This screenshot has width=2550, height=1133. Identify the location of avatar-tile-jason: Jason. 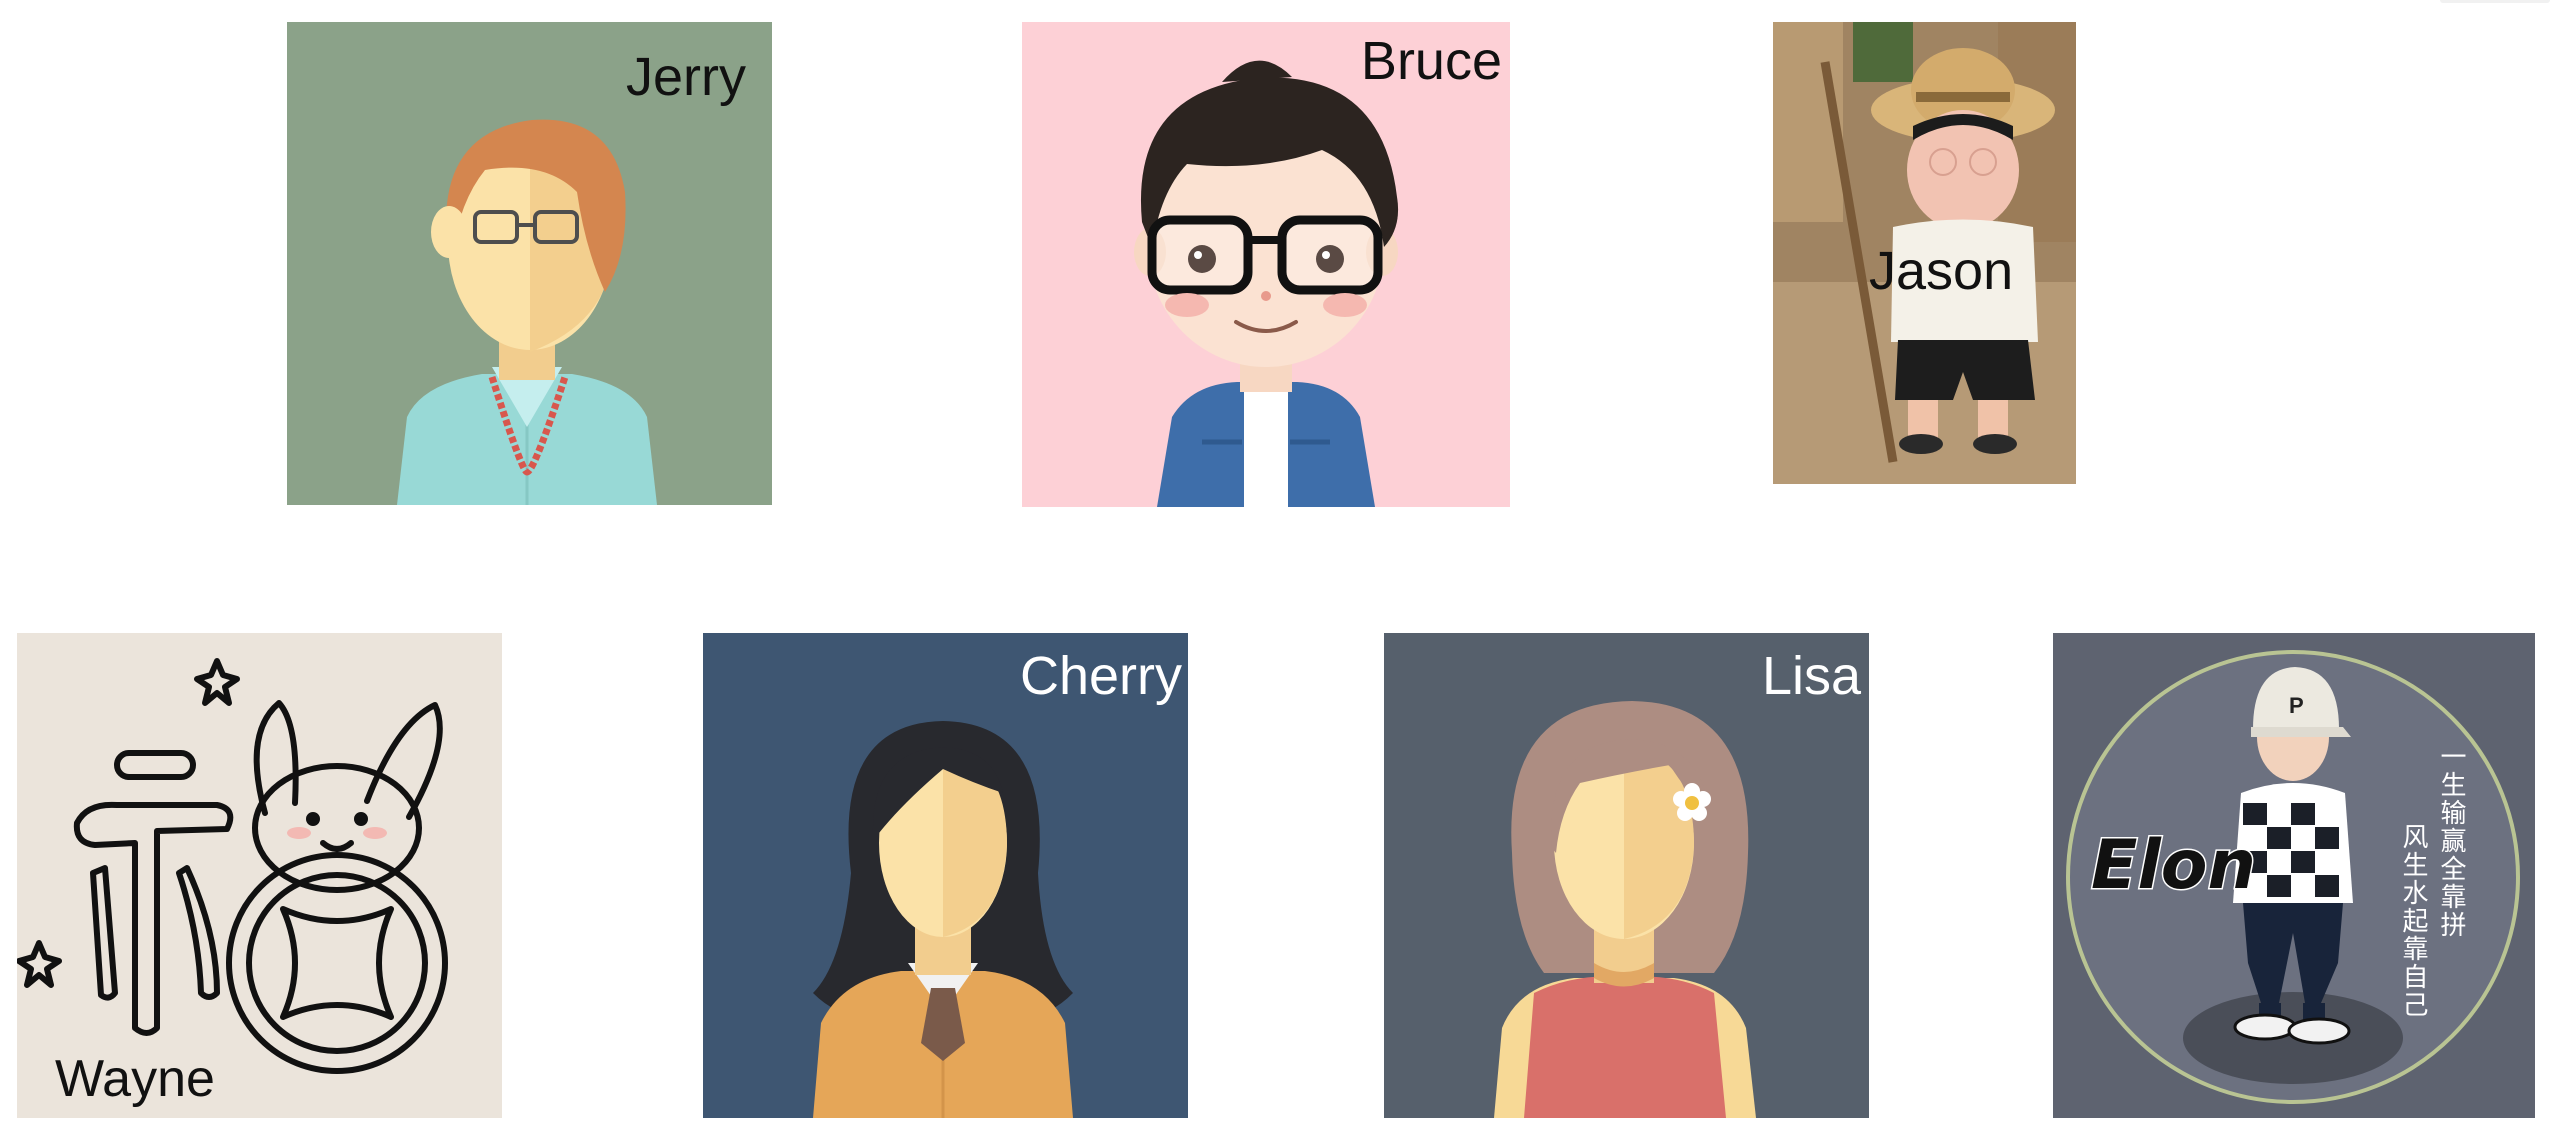
(1924, 253).